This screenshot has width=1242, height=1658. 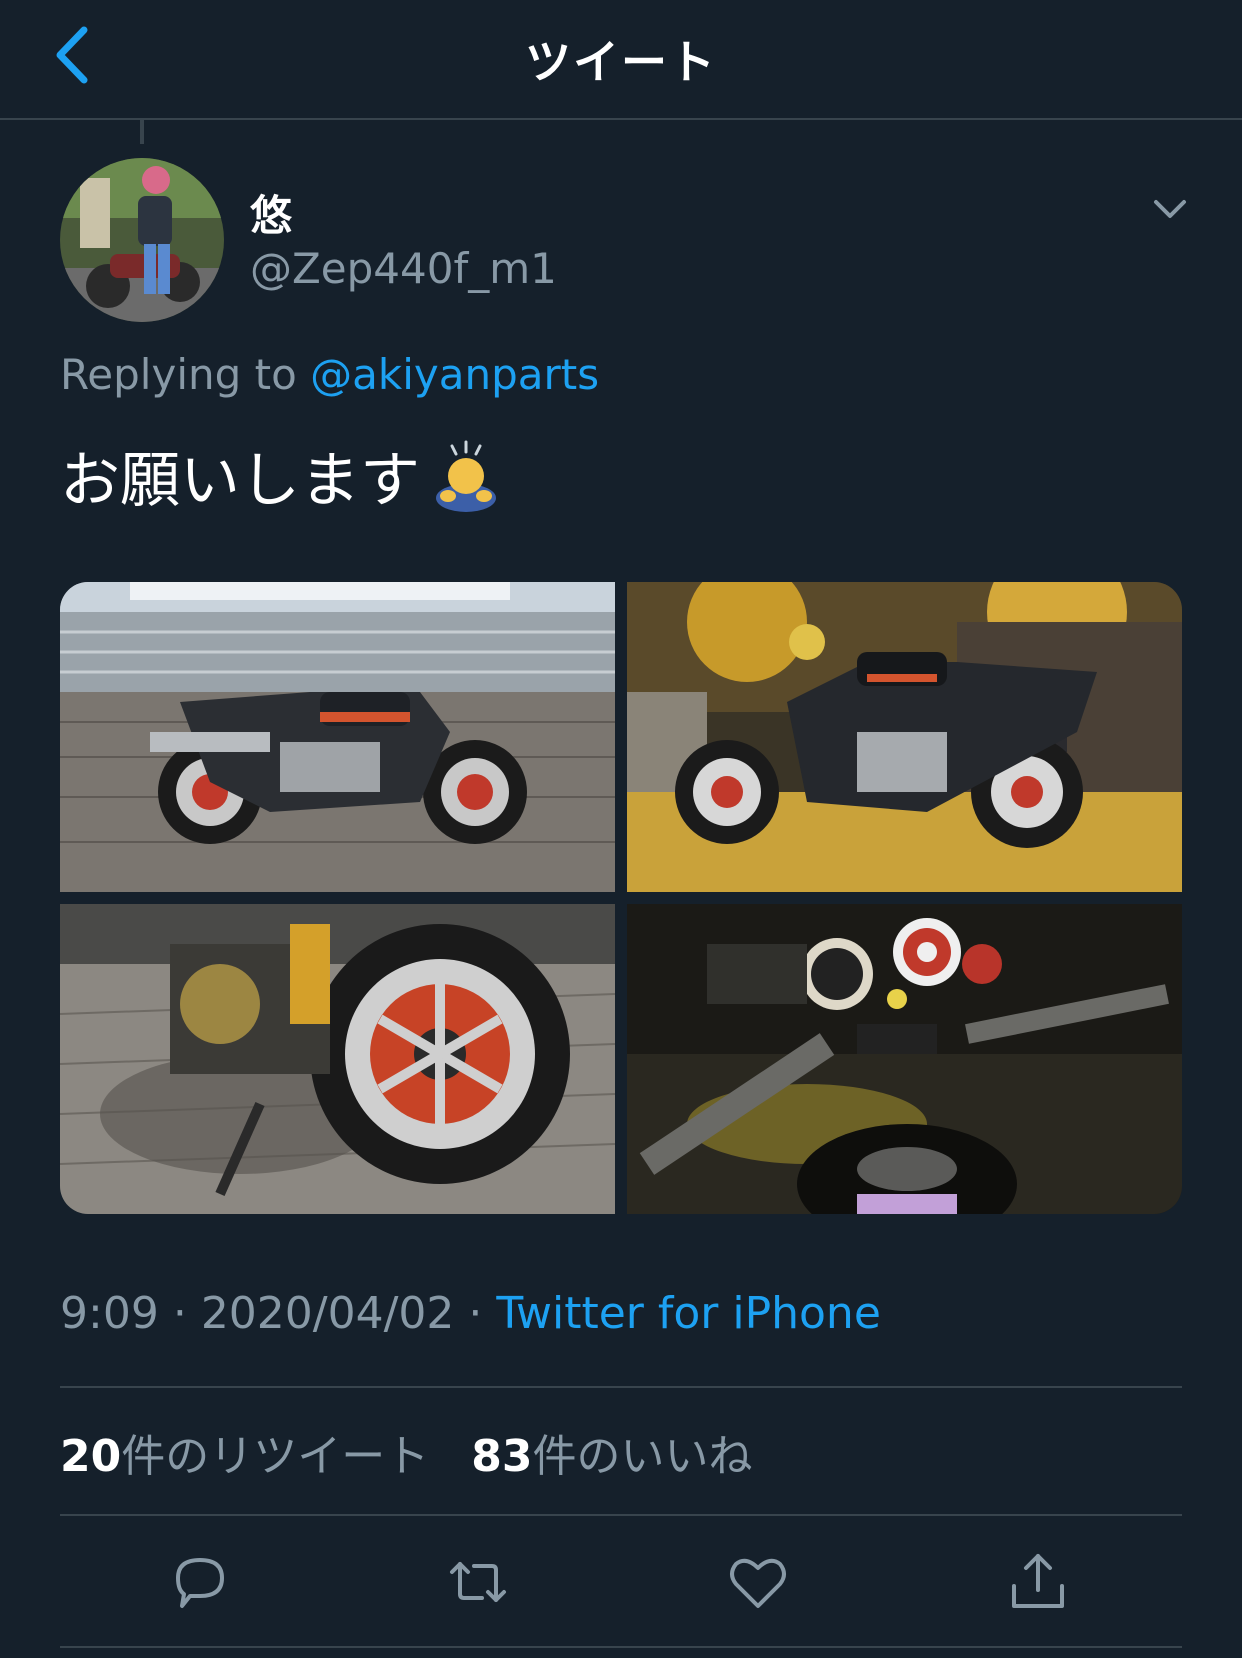 I want to click on action-bar, so click(x=621, y=1582).